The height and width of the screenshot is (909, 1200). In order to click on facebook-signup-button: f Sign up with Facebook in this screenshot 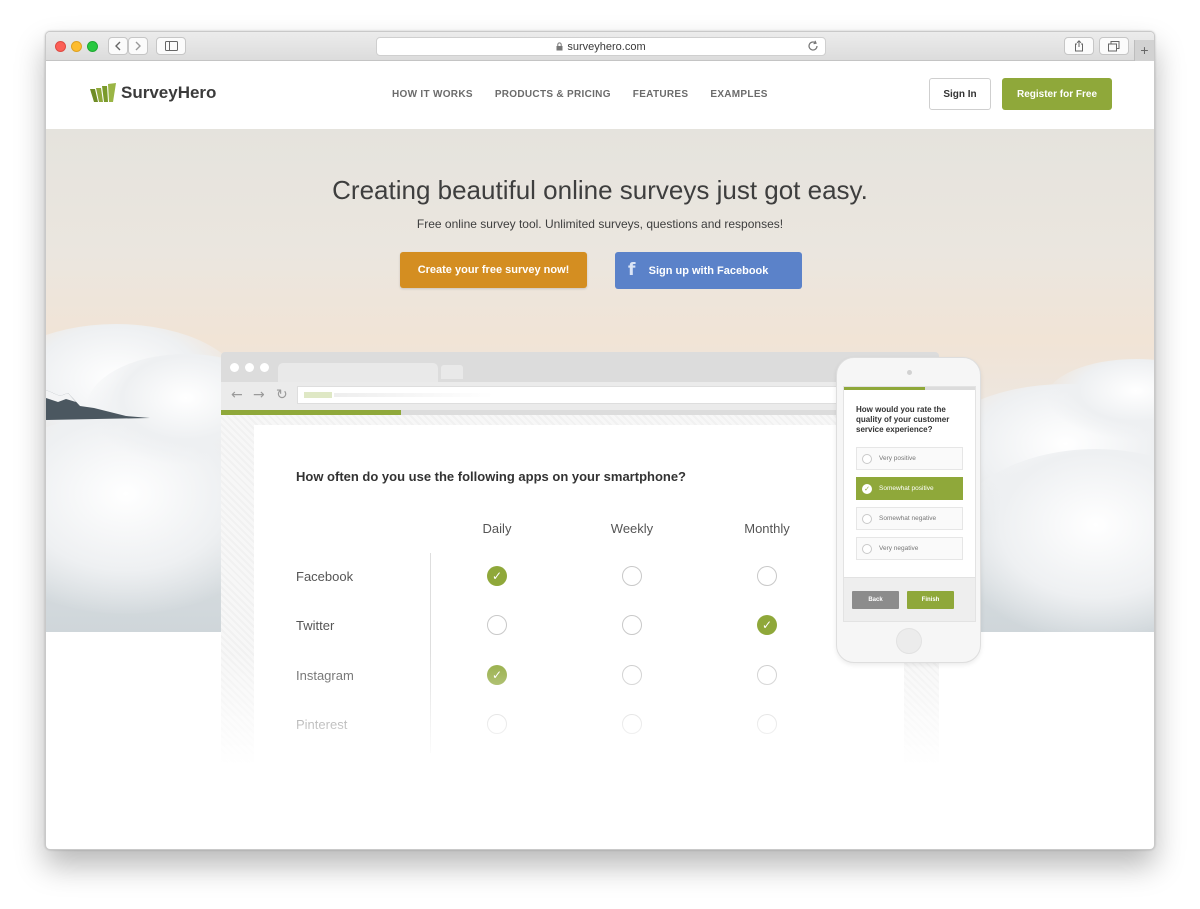, I will do `click(708, 270)`.